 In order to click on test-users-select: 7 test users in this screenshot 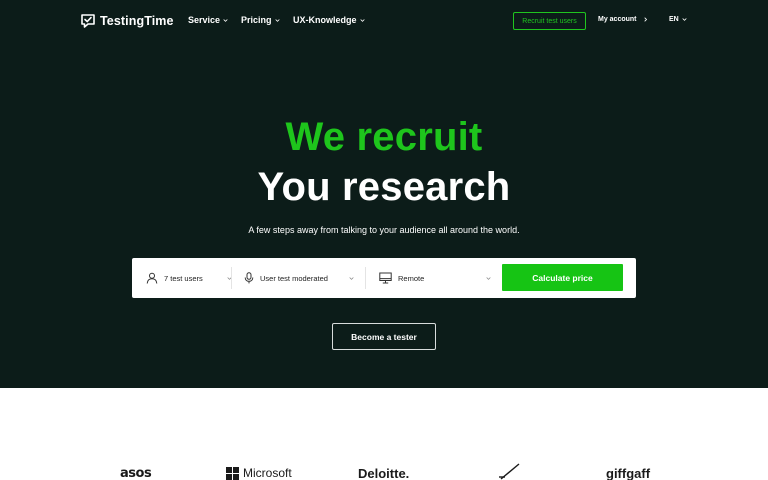, I will do `click(189, 278)`.